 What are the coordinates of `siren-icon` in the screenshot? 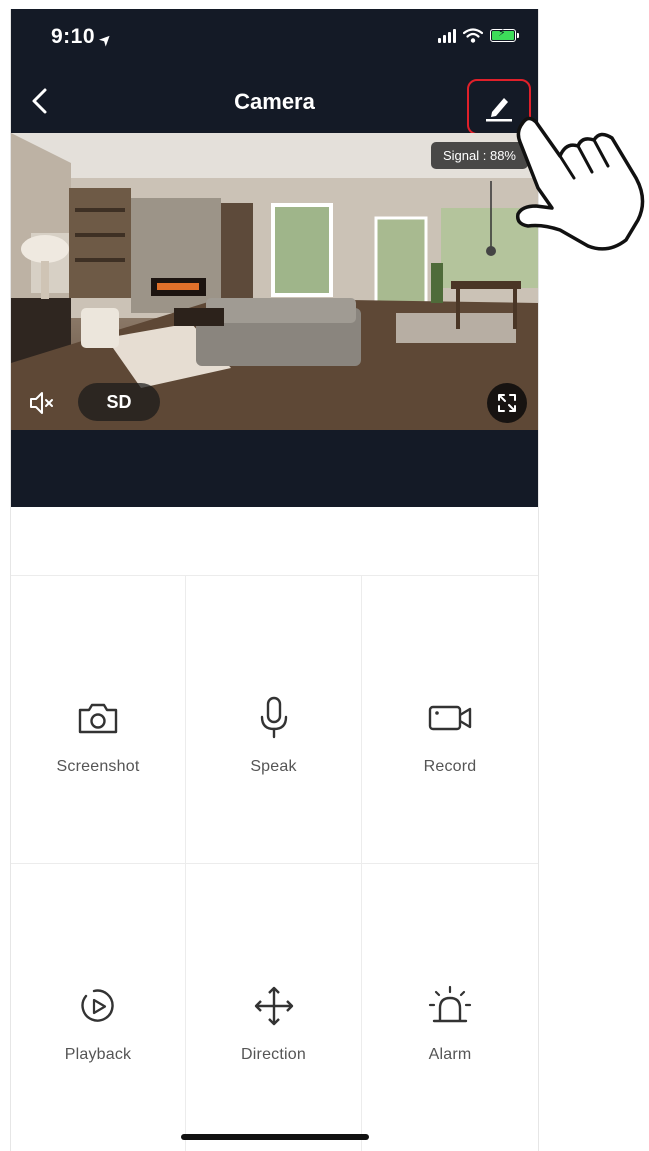 It's located at (450, 1004).